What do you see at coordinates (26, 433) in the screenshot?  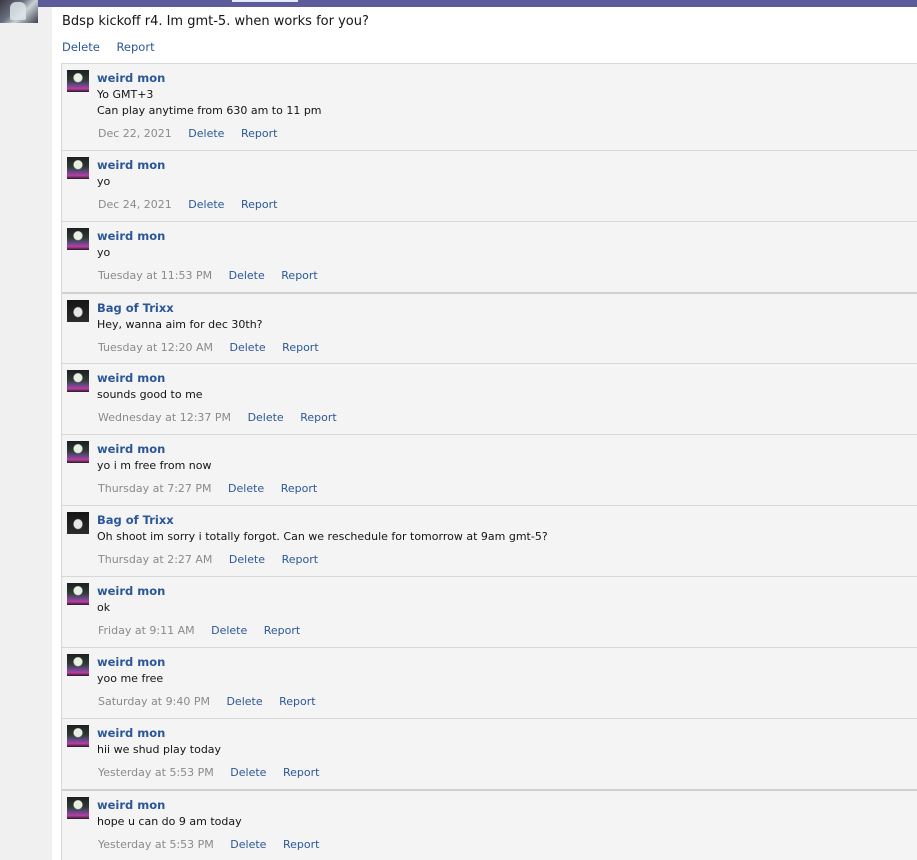 I see `left-gutter` at bounding box center [26, 433].